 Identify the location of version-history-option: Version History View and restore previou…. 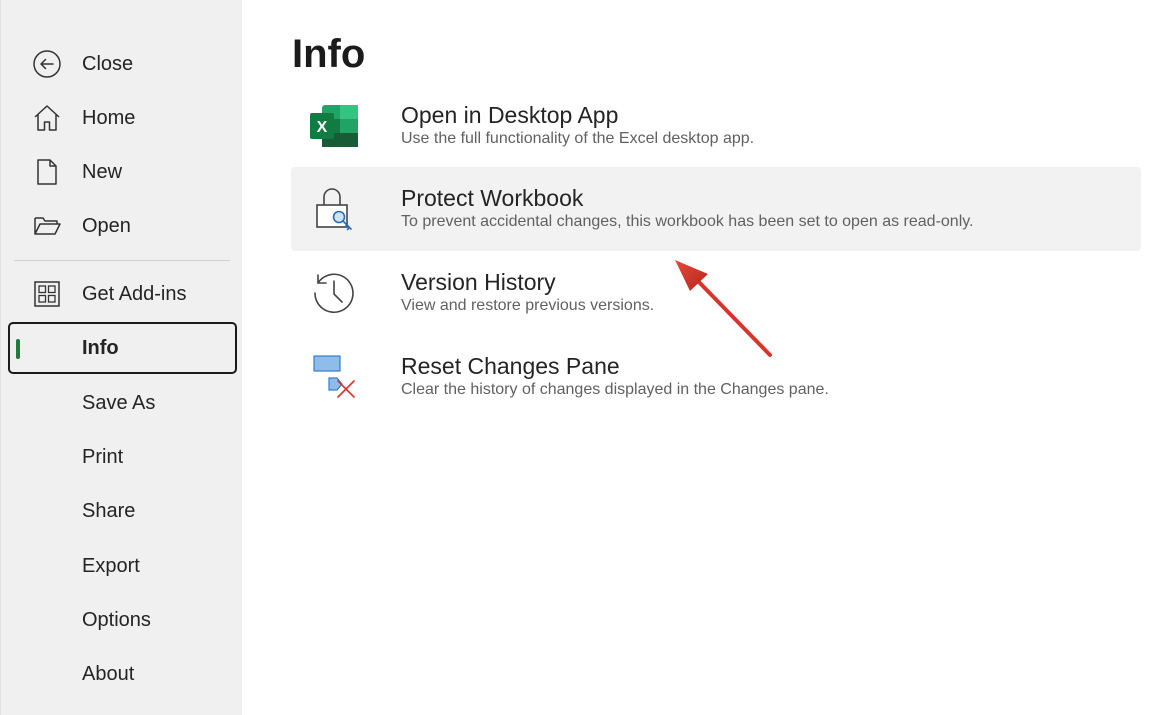
(716, 293).